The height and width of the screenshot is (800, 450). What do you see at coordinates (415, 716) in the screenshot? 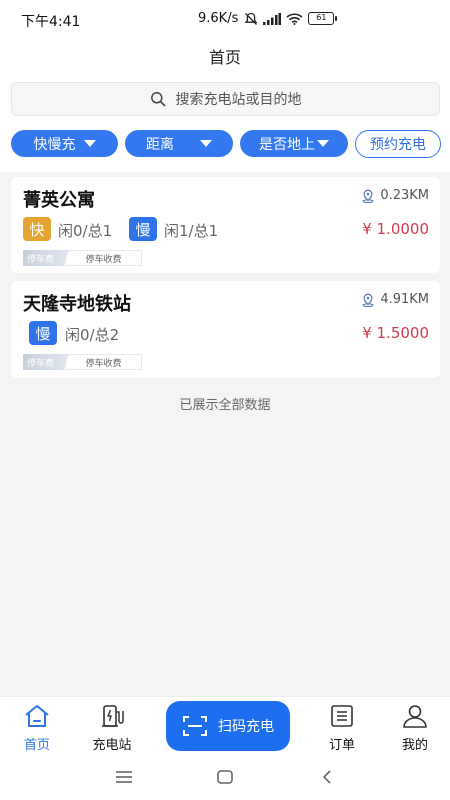
I see `user-icon` at bounding box center [415, 716].